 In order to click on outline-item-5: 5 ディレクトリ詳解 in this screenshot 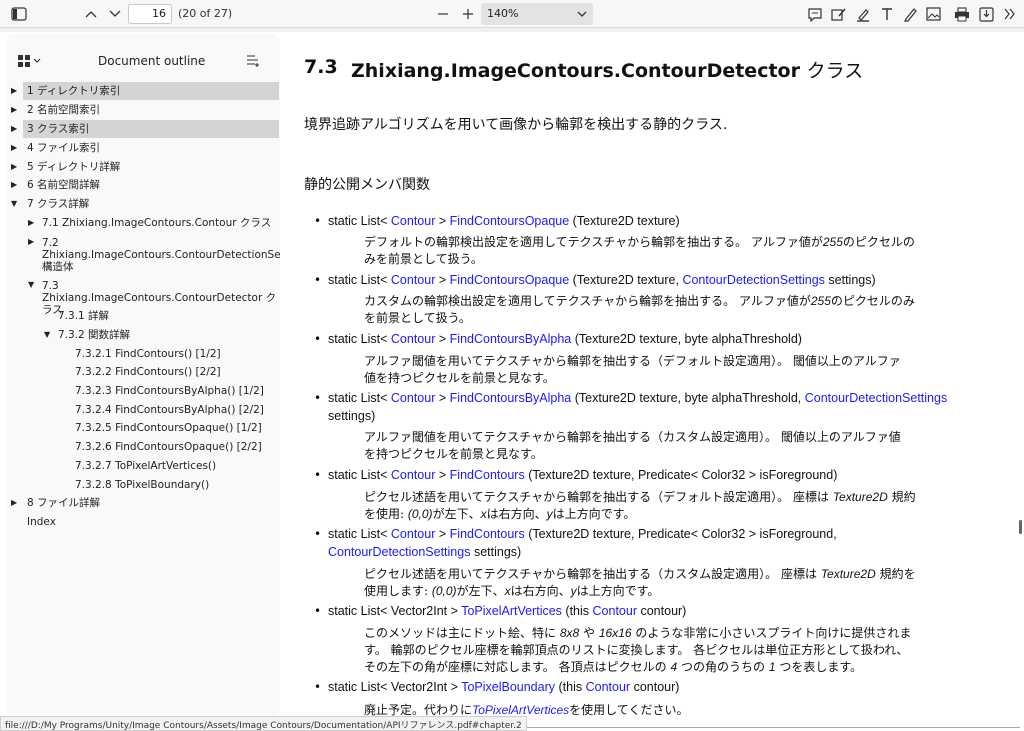, I will do `click(73, 167)`.